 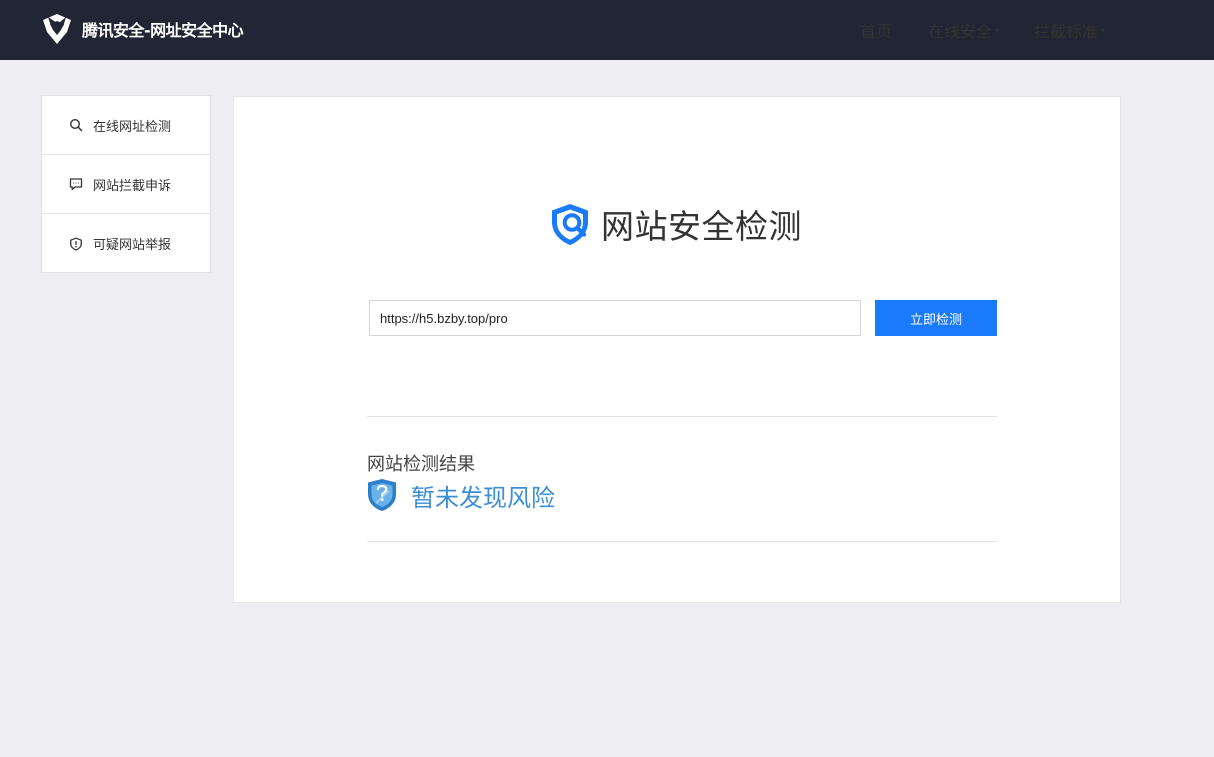 What do you see at coordinates (76, 184) in the screenshot?
I see `chat-bubble-icon` at bounding box center [76, 184].